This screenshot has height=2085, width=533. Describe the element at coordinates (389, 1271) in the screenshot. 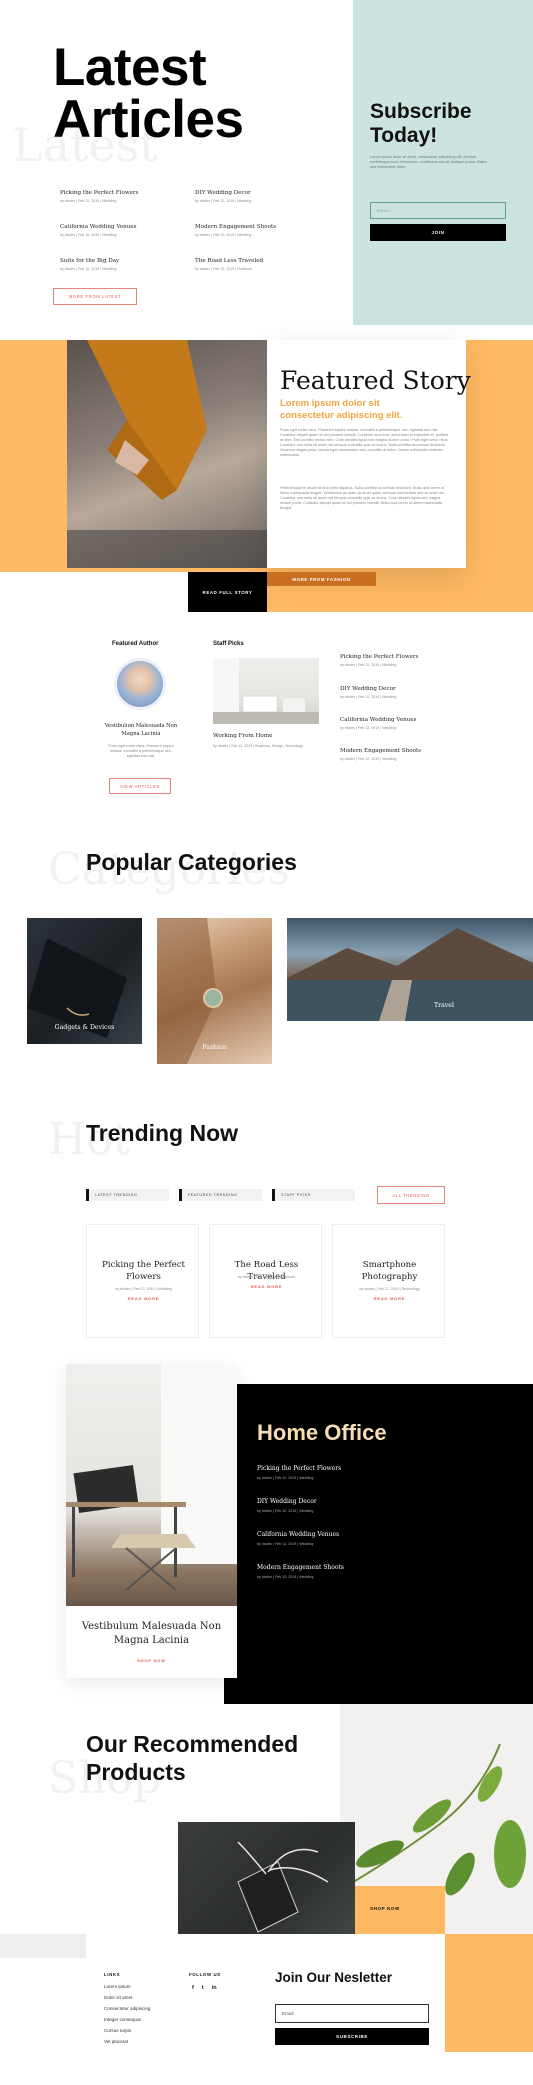

I see `trending-card-title: Smartphone Photography` at that location.